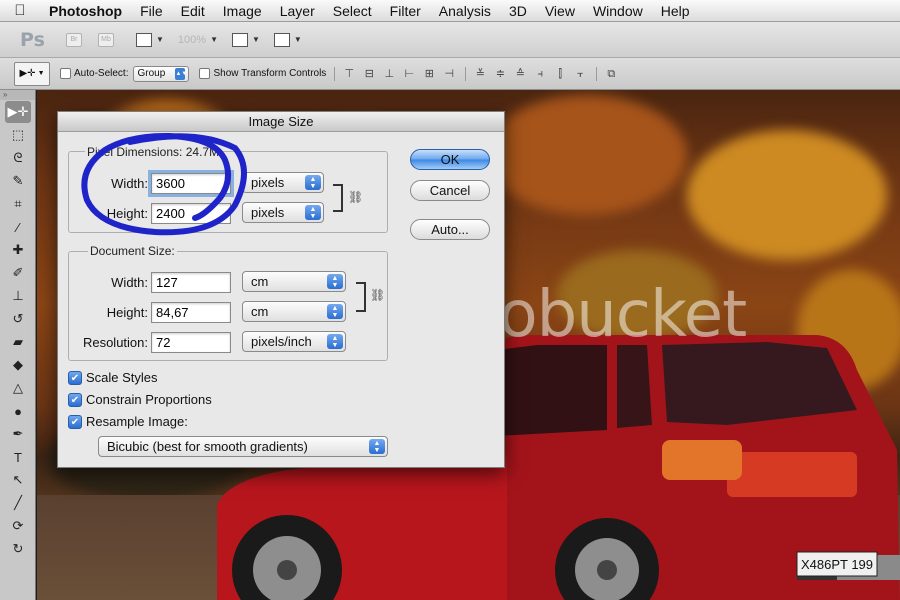 This screenshot has height=600, width=900. What do you see at coordinates (18, 457) in the screenshot?
I see `type-tool-icon: T` at bounding box center [18, 457].